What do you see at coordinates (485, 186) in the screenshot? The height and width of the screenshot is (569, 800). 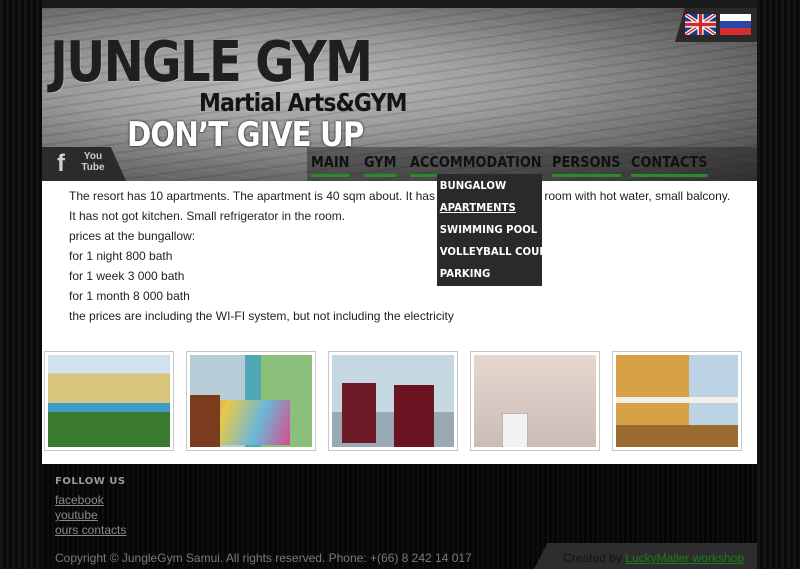 I see `dropdown-bungalow: BUNGALOW` at bounding box center [485, 186].